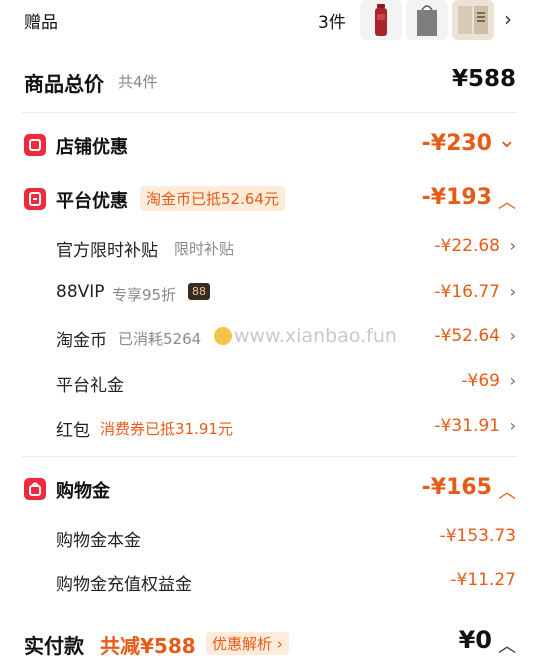  Describe the element at coordinates (332, 23) in the screenshot. I see `gift-count: 3件` at that location.